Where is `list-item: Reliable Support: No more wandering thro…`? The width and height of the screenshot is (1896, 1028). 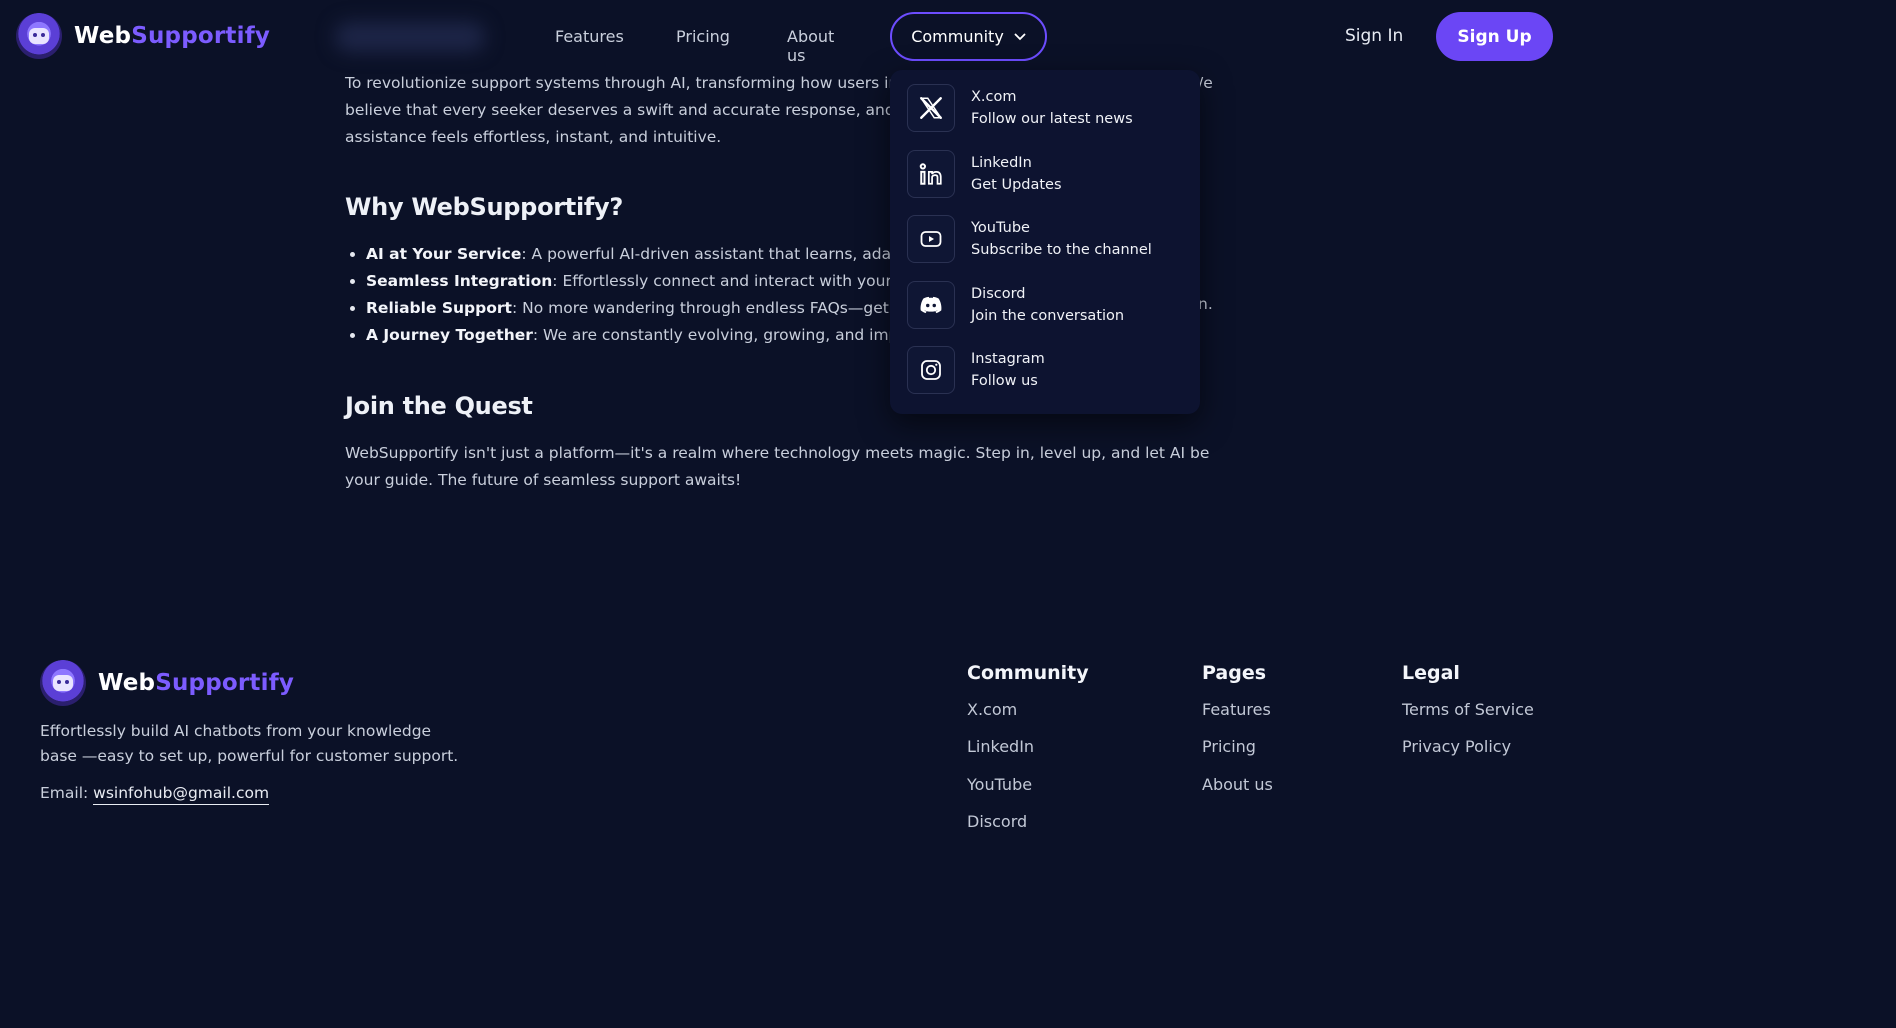
list-item: Reliable Support: No more wandering thro… is located at coordinates (617, 308).